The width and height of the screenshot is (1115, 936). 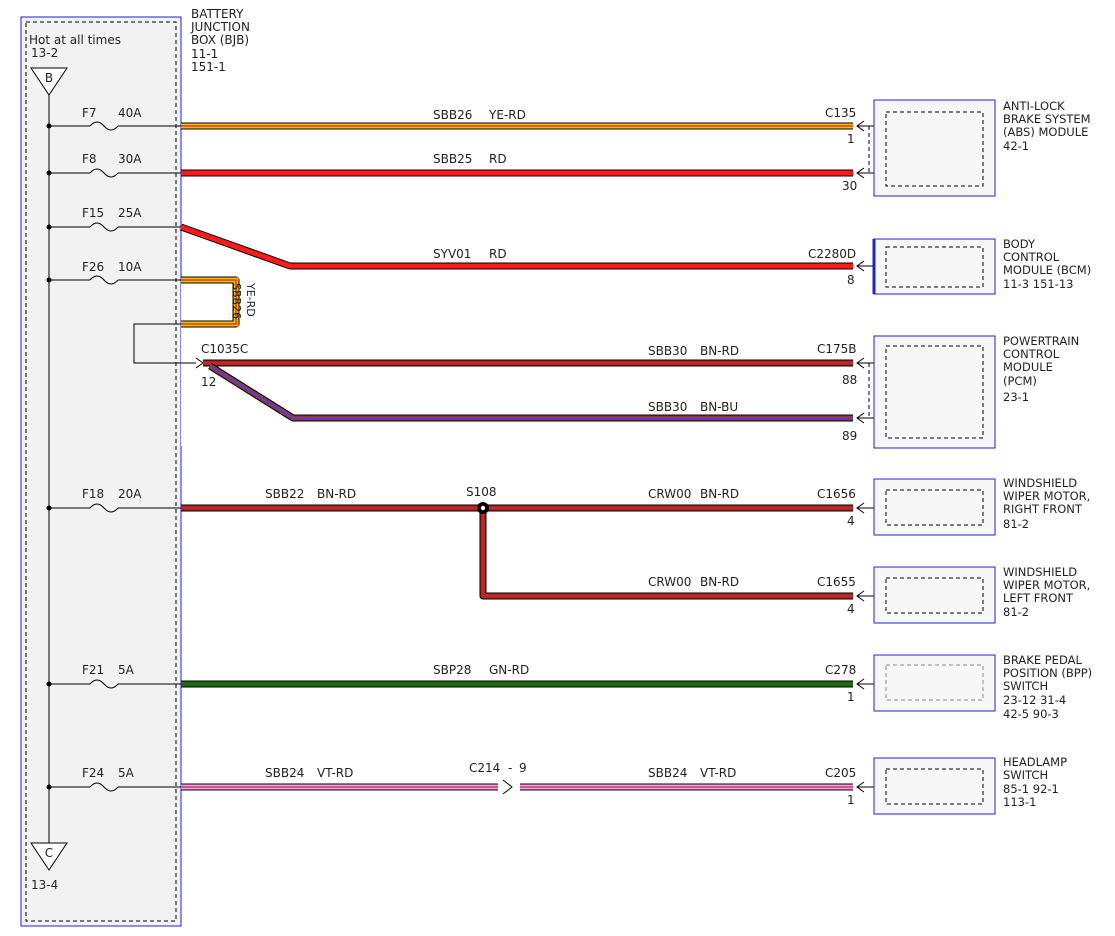 I want to click on fuse-id: F24, so click(x=93, y=773).